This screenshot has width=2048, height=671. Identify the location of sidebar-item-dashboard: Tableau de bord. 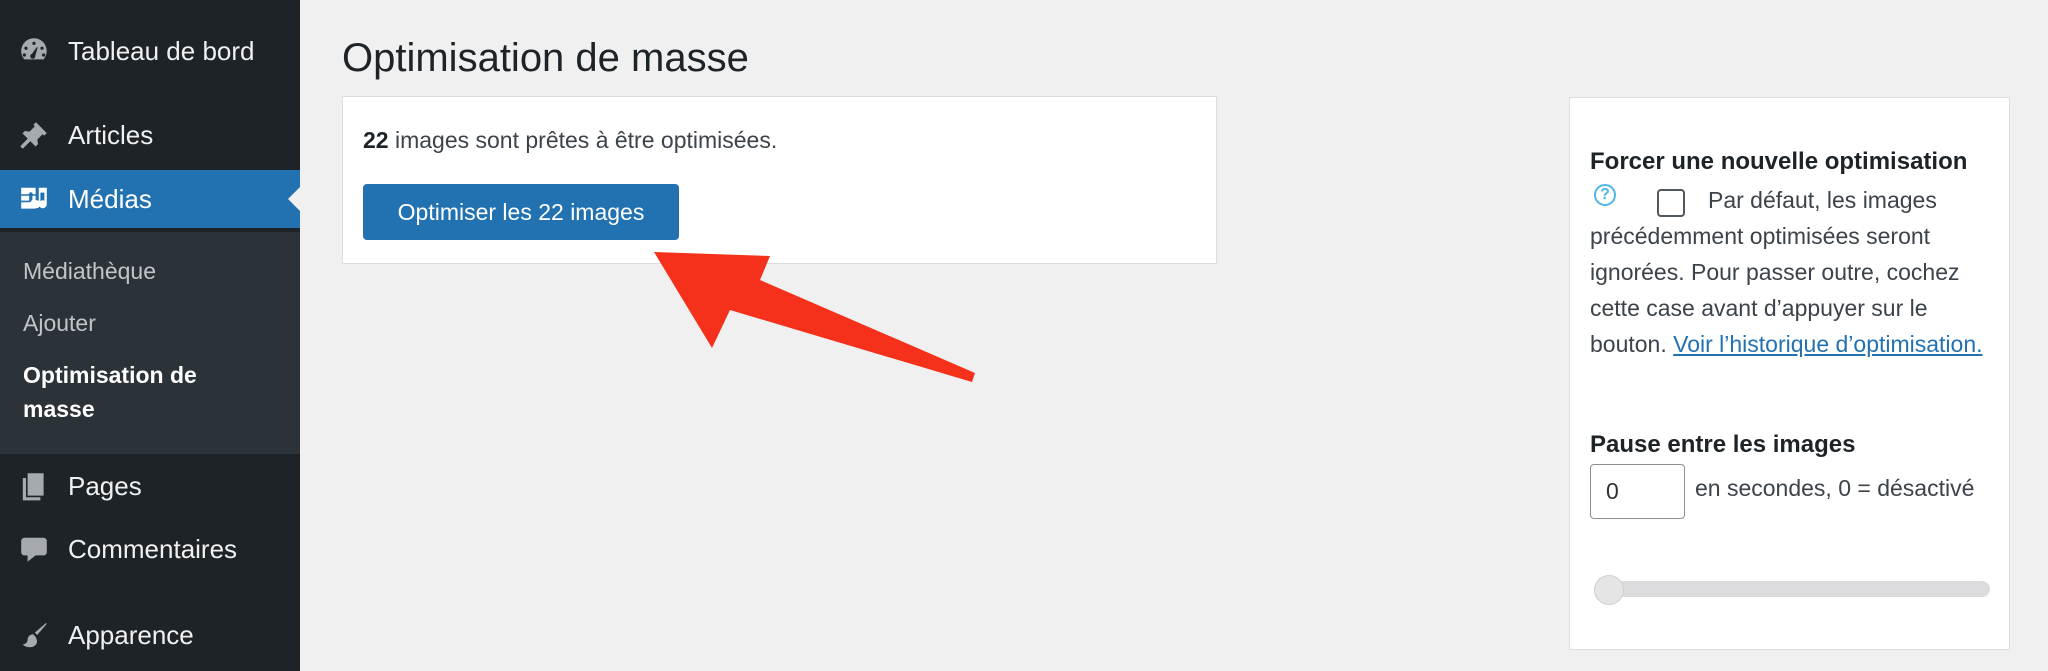
(150, 51).